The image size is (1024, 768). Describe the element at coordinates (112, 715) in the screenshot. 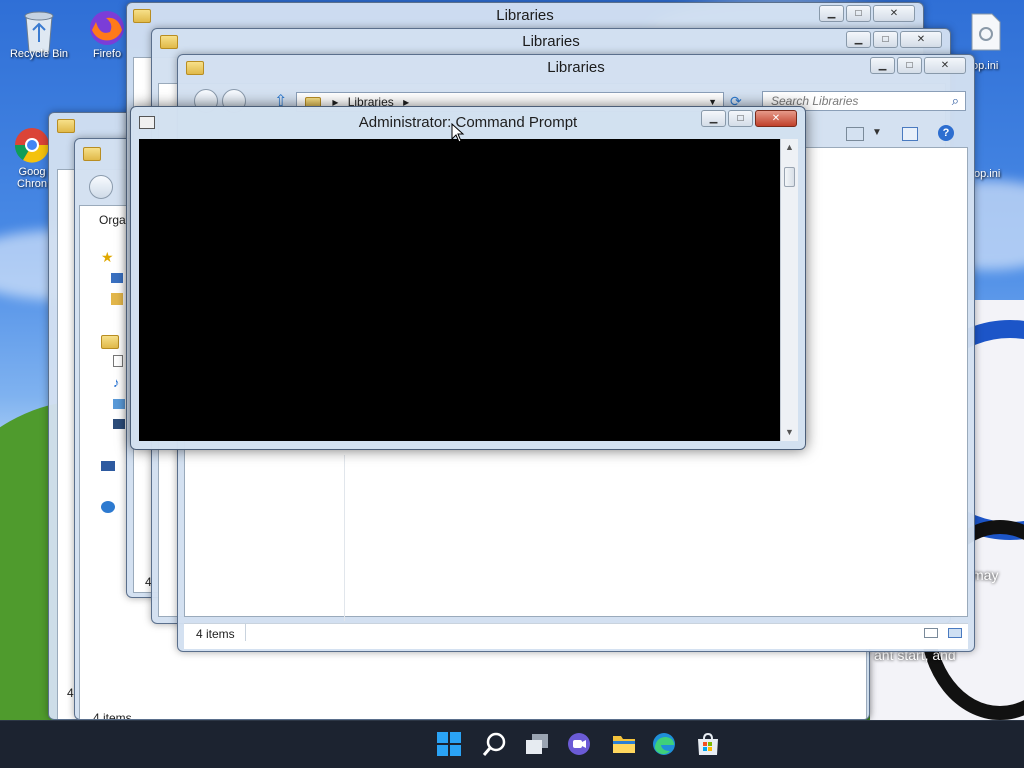

I see `status-text: 4 items` at that location.